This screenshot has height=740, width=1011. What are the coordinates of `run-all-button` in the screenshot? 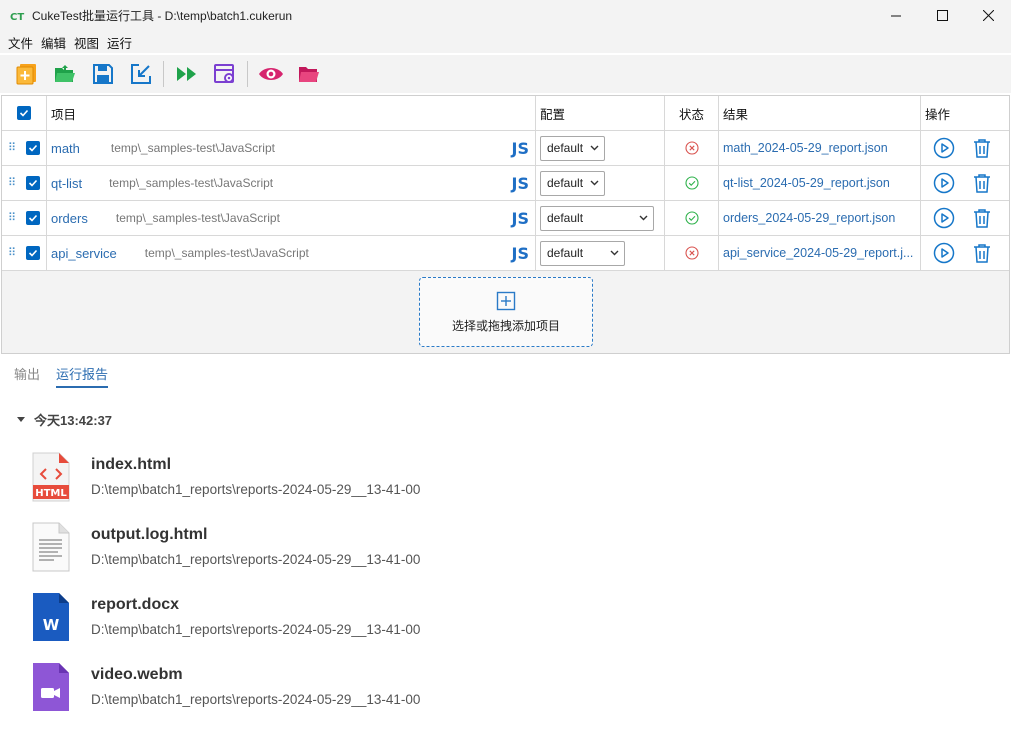 It's located at (187, 74).